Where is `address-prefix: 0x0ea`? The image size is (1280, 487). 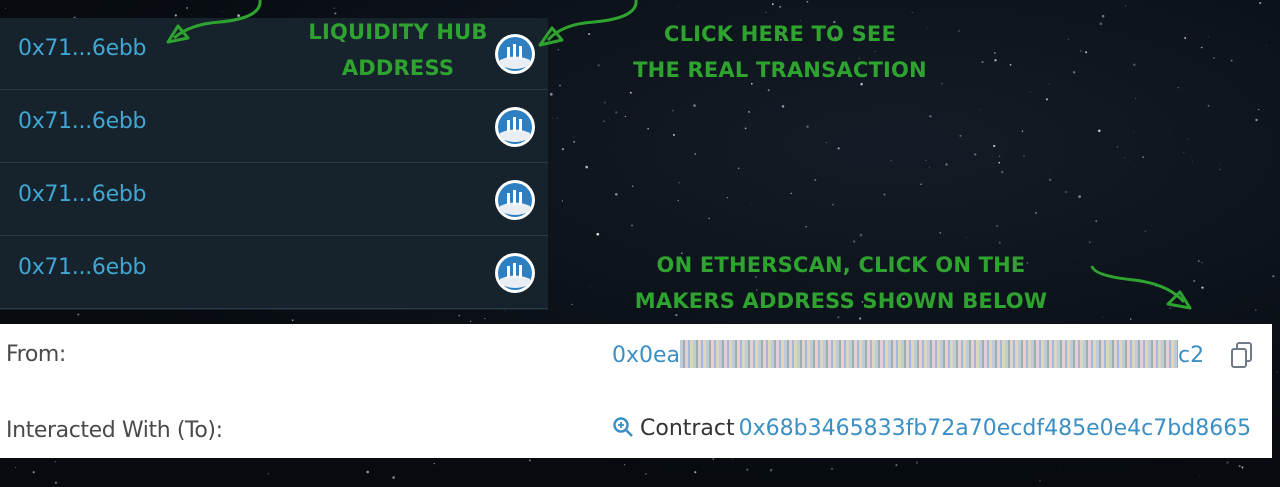
address-prefix: 0x0ea is located at coordinates (646, 355).